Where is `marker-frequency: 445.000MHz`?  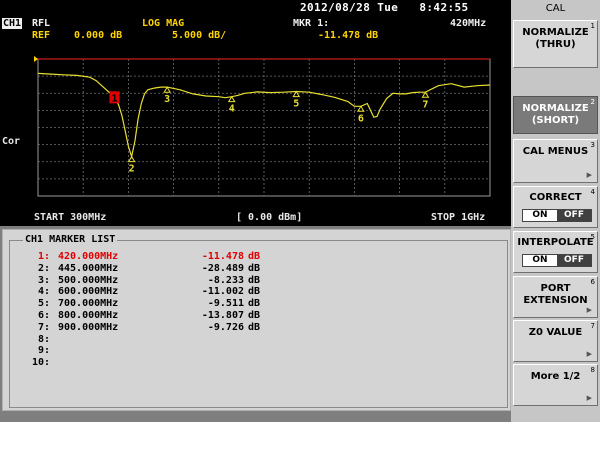 marker-frequency: 445.000MHz is located at coordinates (88, 268).